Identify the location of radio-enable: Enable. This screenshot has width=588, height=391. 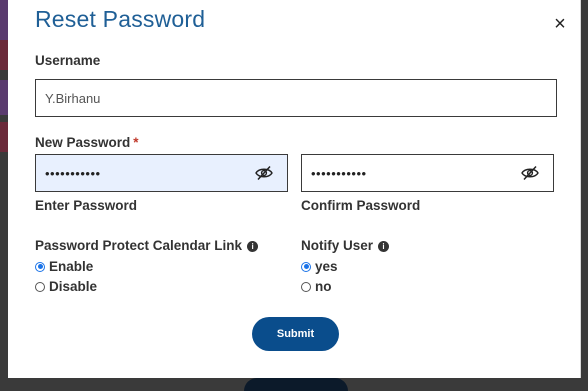
(64, 266).